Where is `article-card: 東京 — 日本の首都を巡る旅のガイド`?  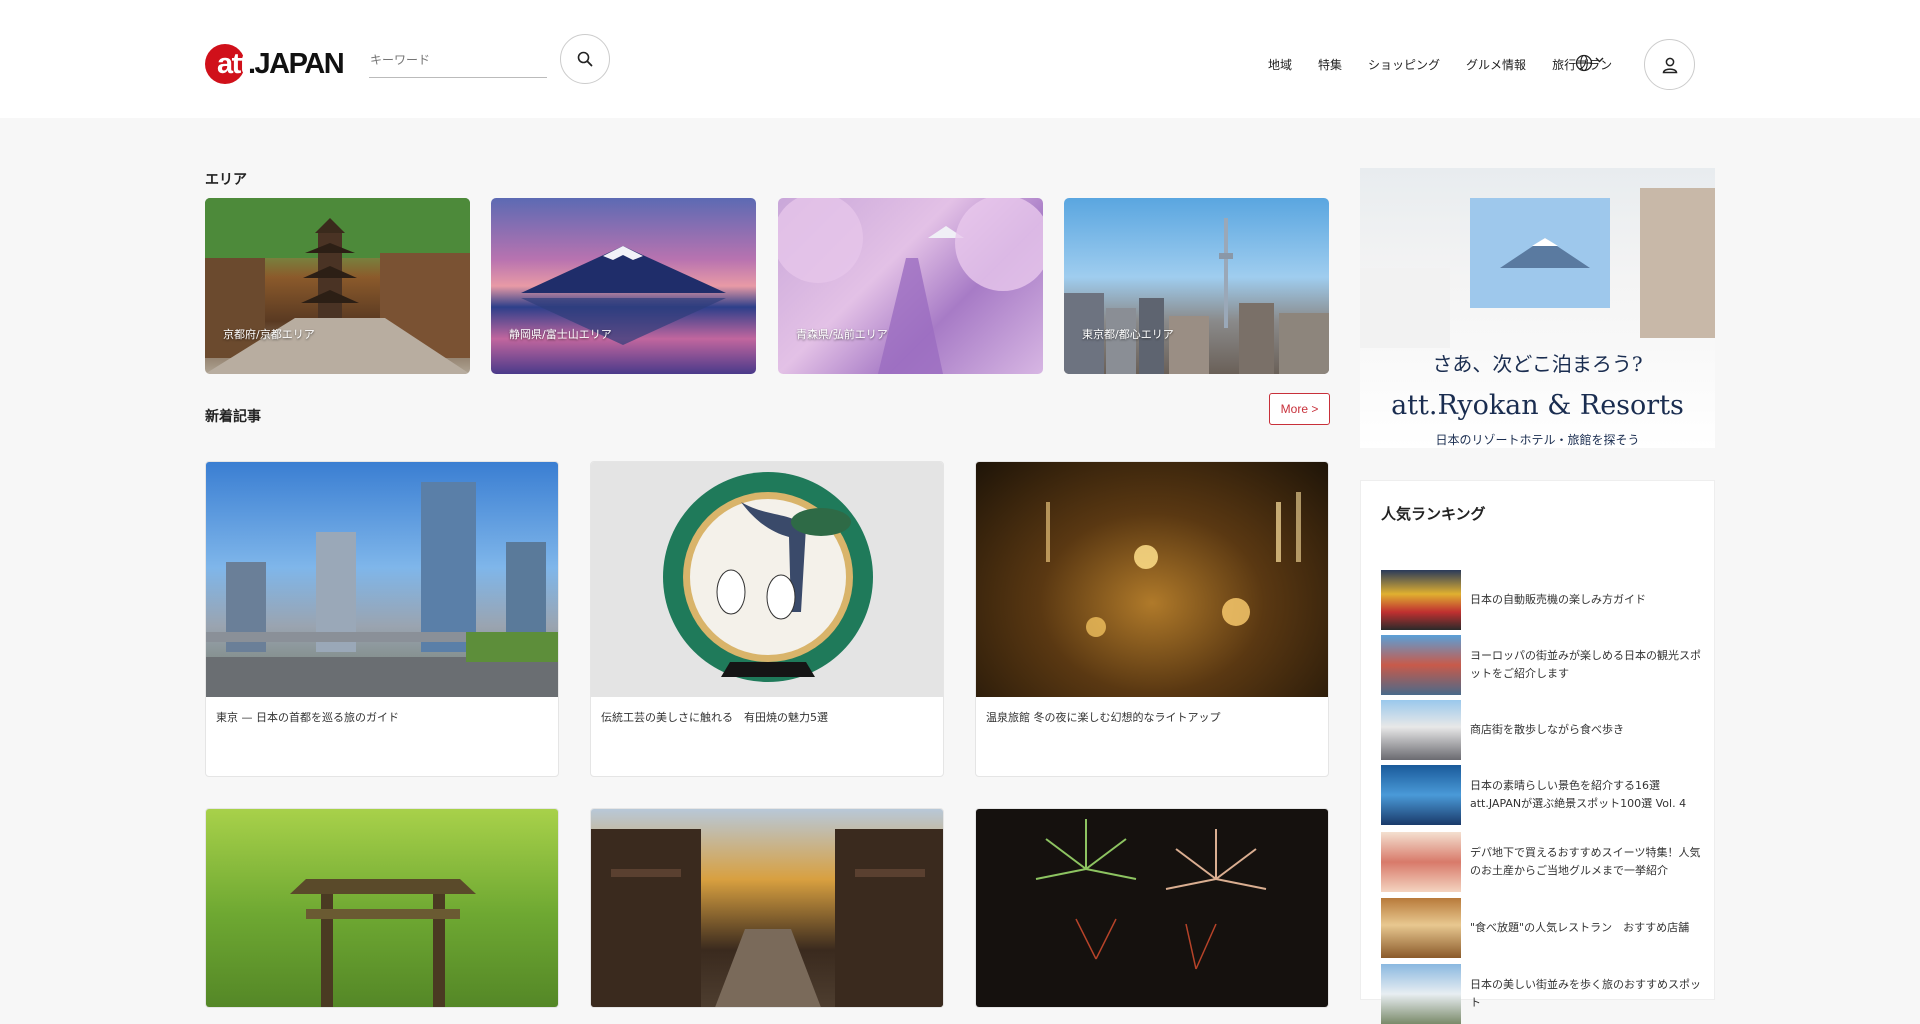
article-card: 東京 — 日本の首都を巡る旅のガイド is located at coordinates (382, 619).